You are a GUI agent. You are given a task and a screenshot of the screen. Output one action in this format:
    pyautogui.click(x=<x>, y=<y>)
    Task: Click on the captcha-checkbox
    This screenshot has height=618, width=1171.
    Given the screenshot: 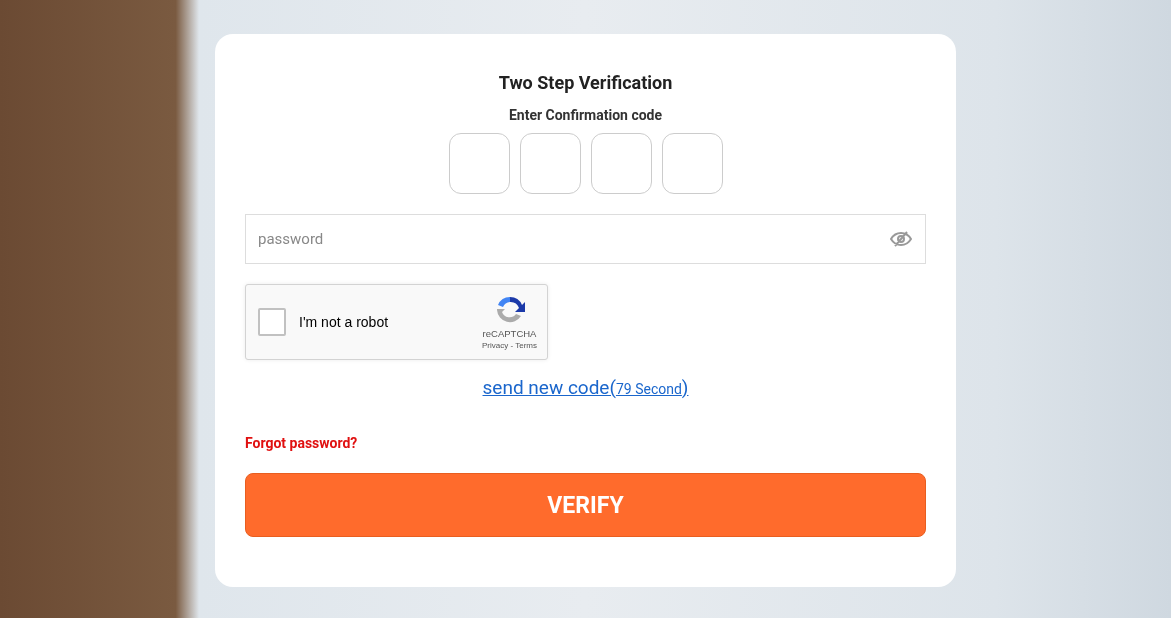 What is the action you would take?
    pyautogui.click(x=272, y=322)
    